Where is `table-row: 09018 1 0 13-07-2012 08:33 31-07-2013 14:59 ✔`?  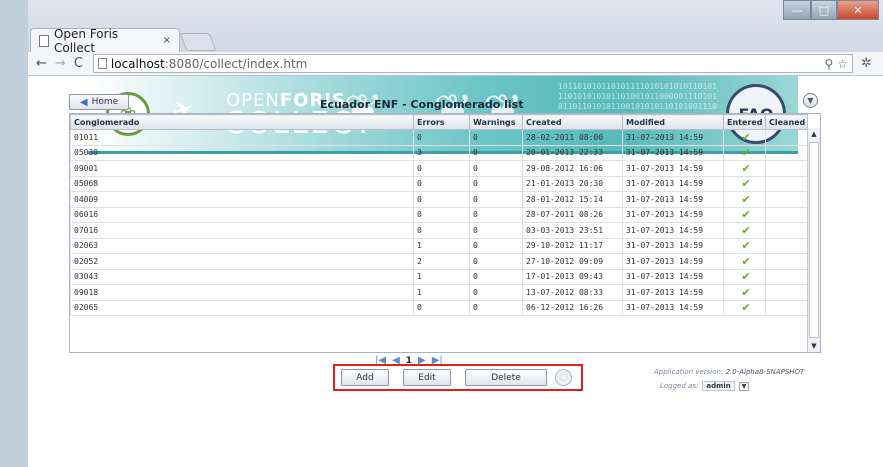 table-row: 09018 1 0 13-07-2012 08:33 31-07-2013 14:59 ✔ is located at coordinates (439, 292).